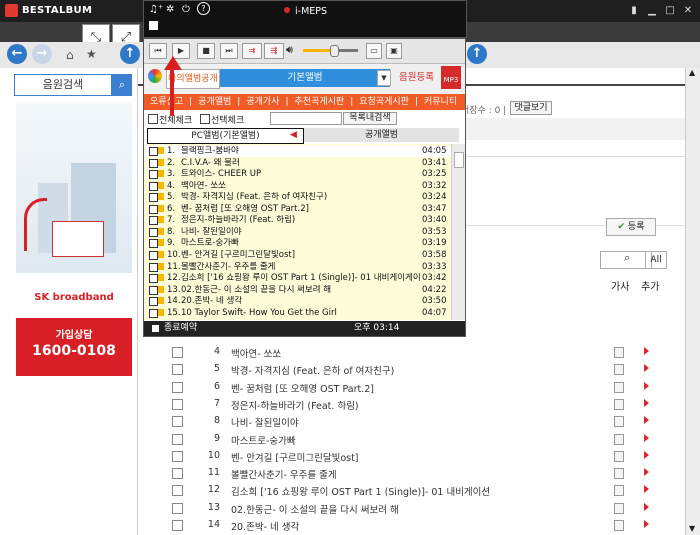  What do you see at coordinates (252, 51) in the screenshot?
I see `repeat-icon: ⇉` at bounding box center [252, 51].